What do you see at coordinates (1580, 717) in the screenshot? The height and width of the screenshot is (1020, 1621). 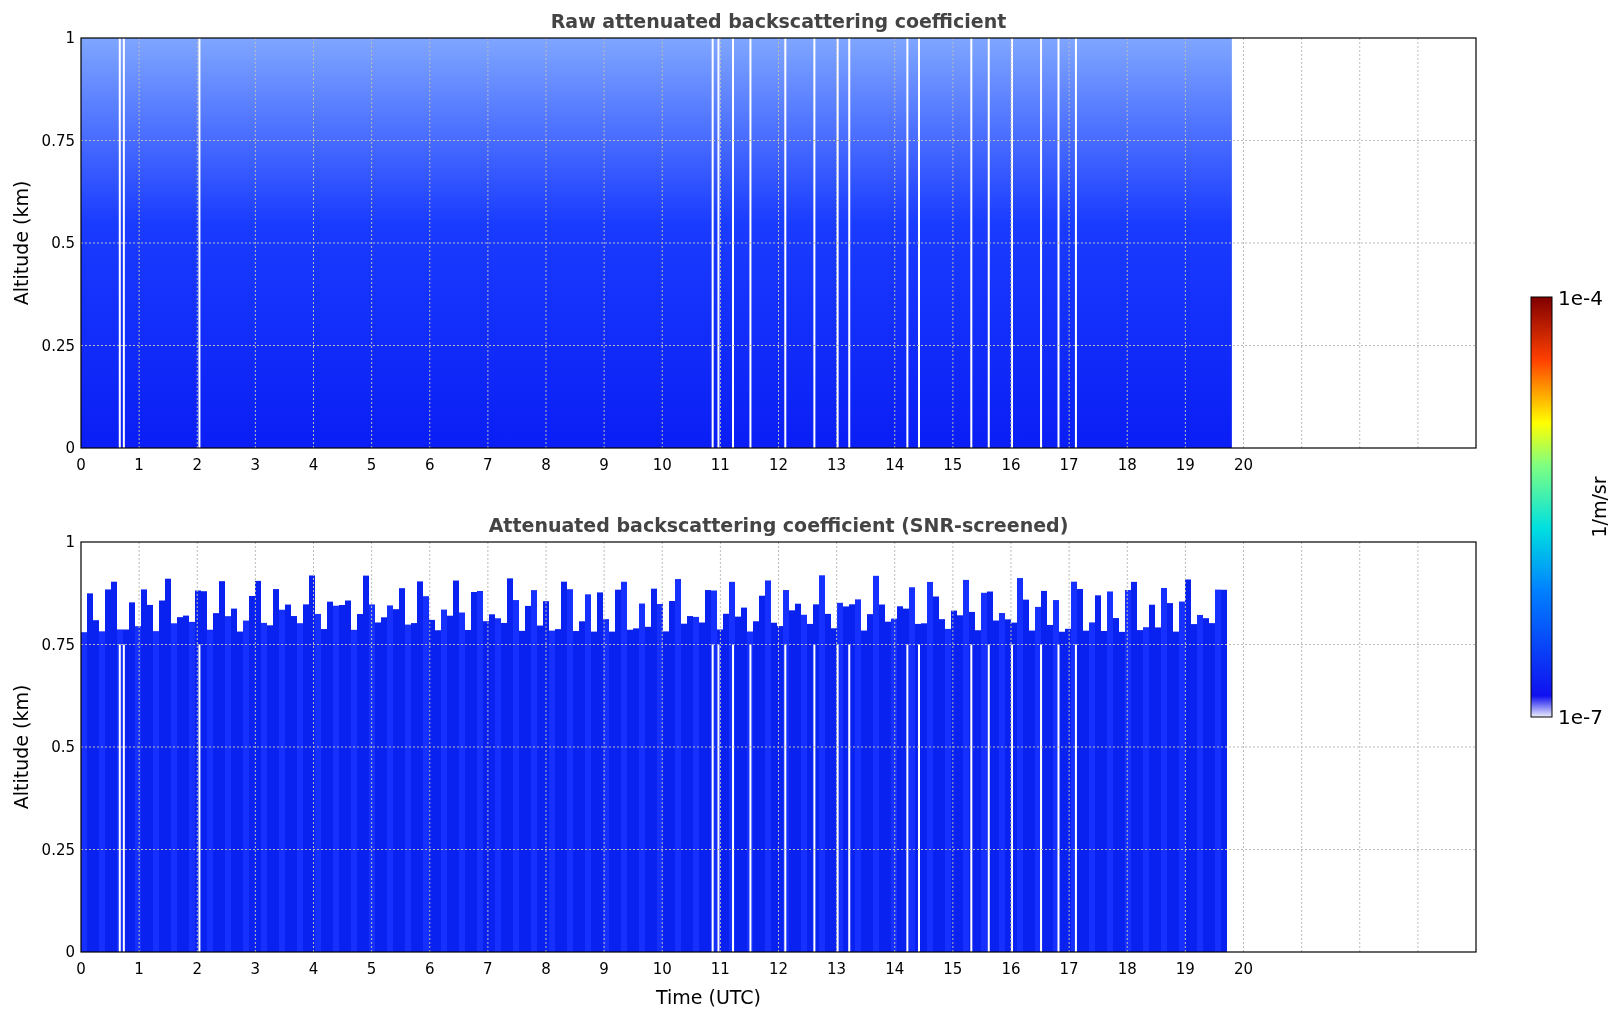 I see `colorbar-min-label: 1e-7` at bounding box center [1580, 717].